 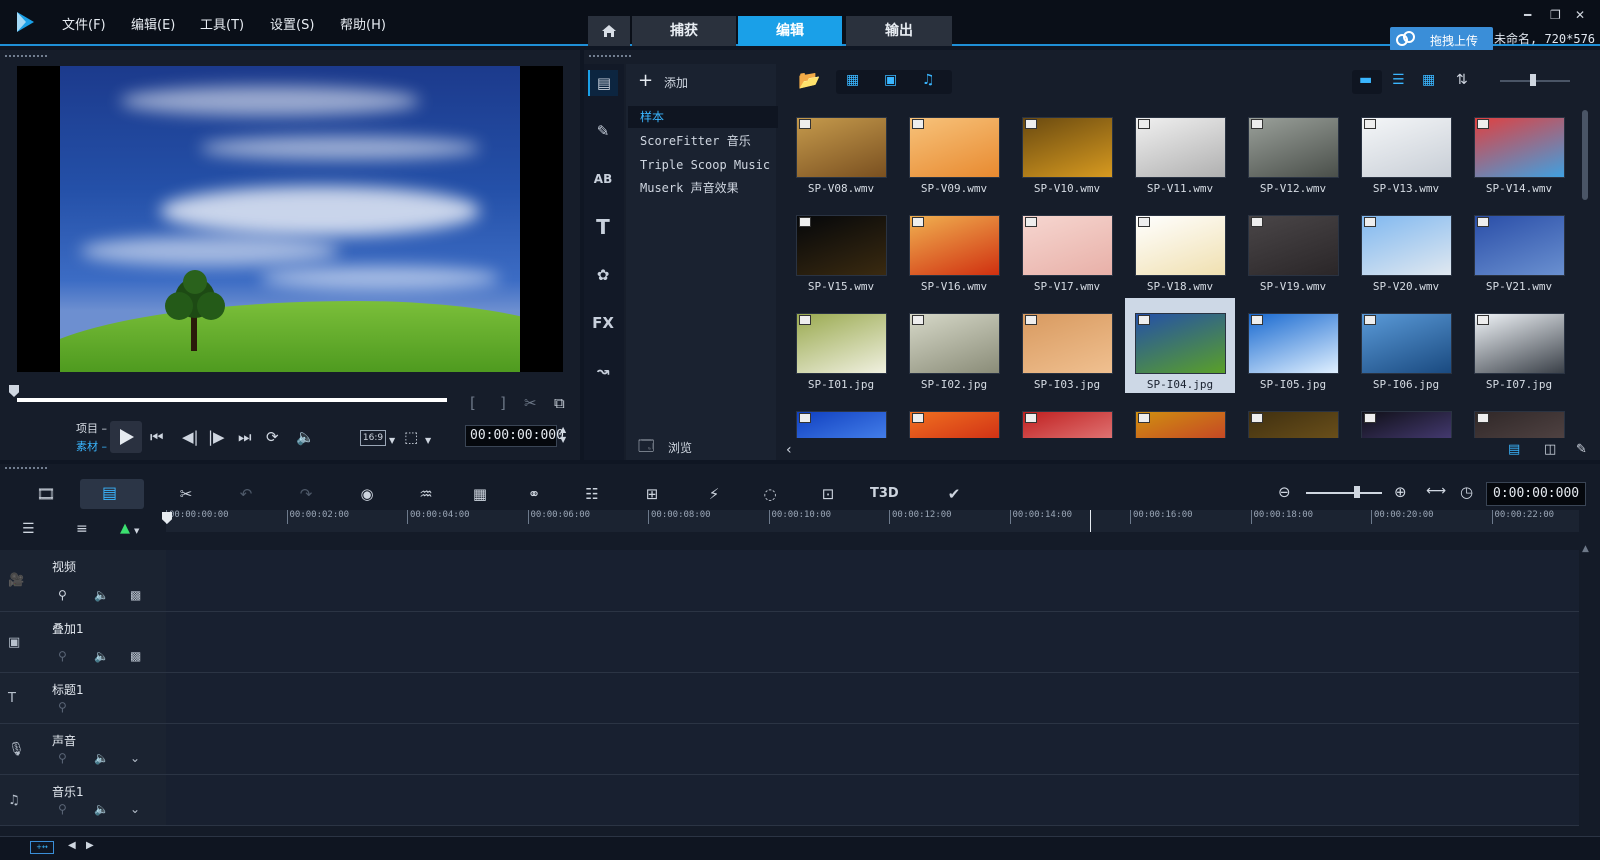 What do you see at coordinates (1580, 15) in the screenshot?
I see `close-icon: ✕` at bounding box center [1580, 15].